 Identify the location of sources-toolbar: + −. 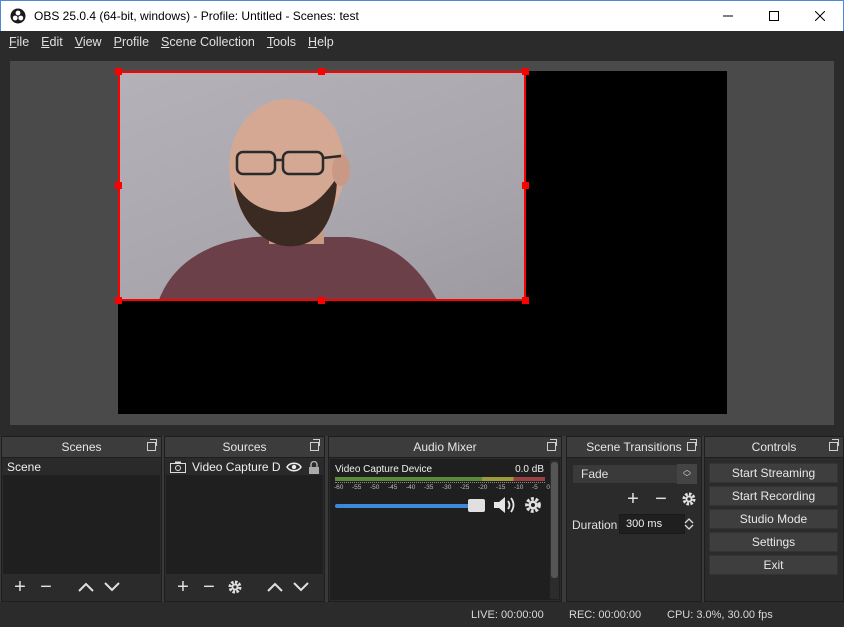
(244, 587).